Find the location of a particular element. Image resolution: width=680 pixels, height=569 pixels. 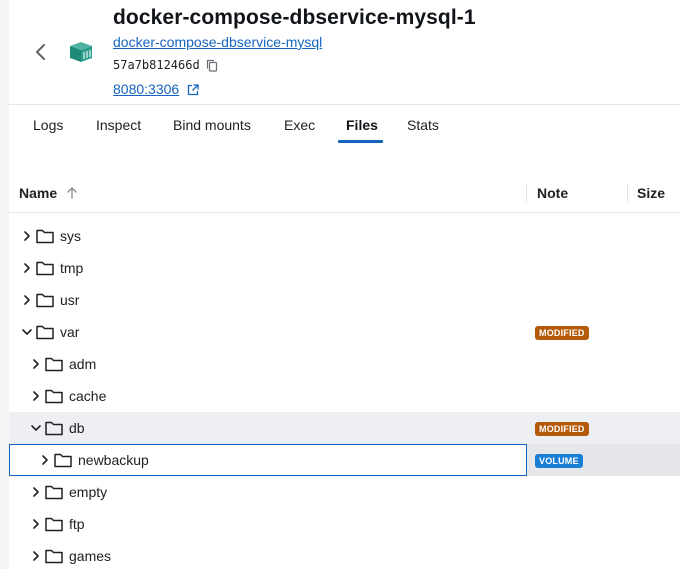

tab-logs: Logs is located at coordinates (48, 125).